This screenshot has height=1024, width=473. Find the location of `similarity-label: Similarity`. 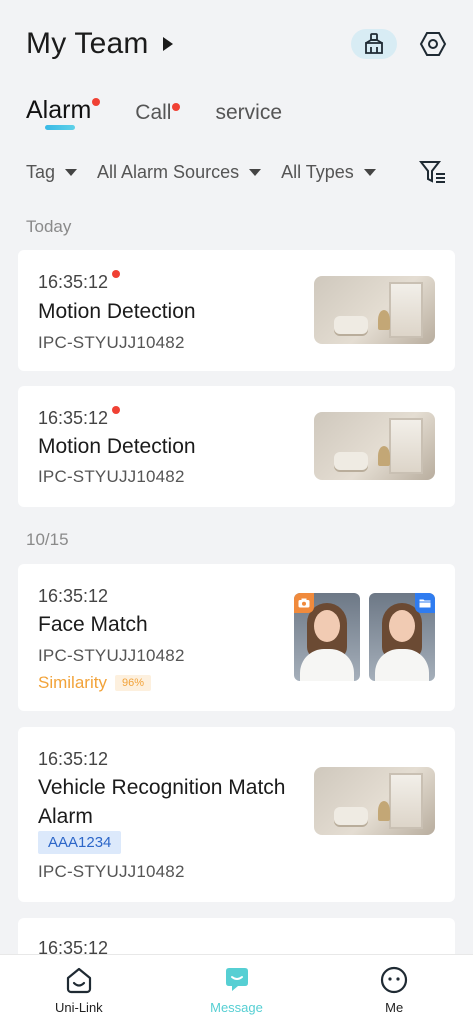

similarity-label: Similarity is located at coordinates (72, 682).